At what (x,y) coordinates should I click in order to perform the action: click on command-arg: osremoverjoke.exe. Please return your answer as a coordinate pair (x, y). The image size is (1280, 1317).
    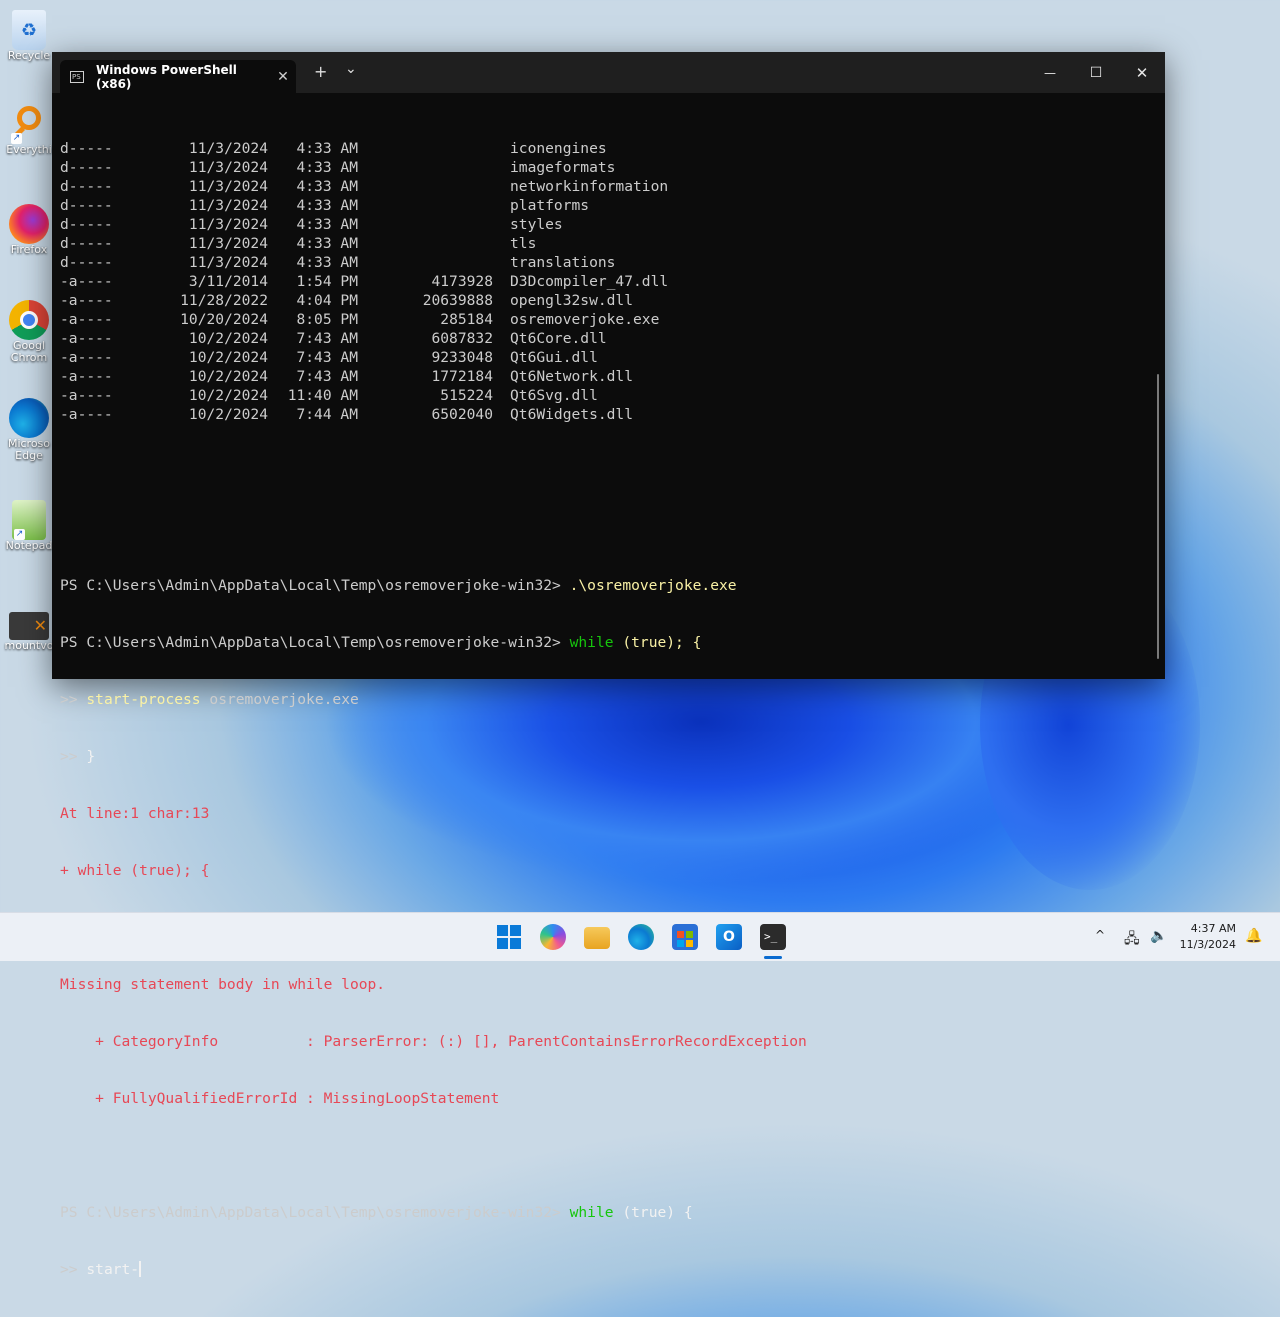
    Looking at the image, I should click on (284, 699).